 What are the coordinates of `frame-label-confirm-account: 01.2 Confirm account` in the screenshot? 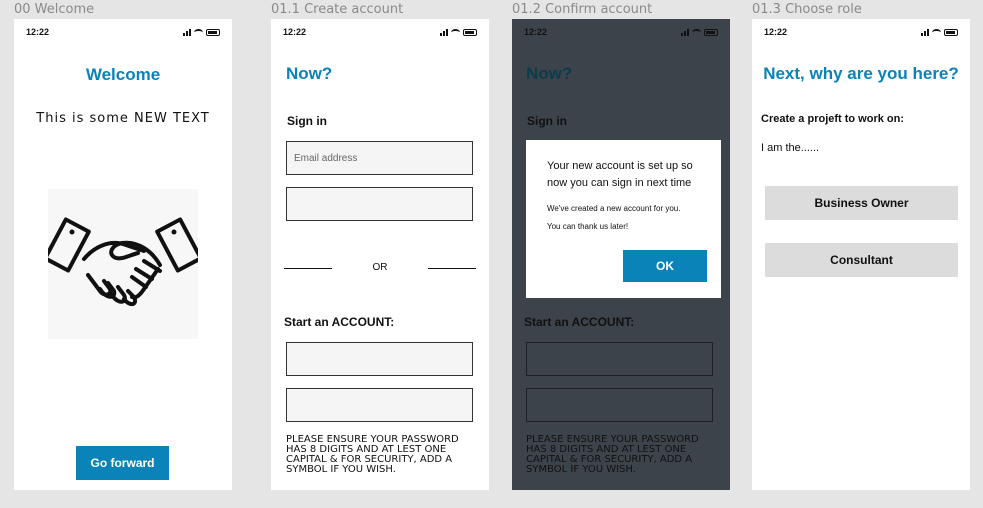 It's located at (582, 9).